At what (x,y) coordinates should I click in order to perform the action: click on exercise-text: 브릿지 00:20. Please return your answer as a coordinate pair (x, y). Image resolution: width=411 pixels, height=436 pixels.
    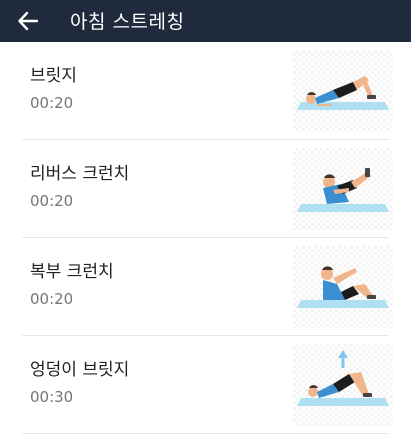
    Looking at the image, I should click on (53, 89).